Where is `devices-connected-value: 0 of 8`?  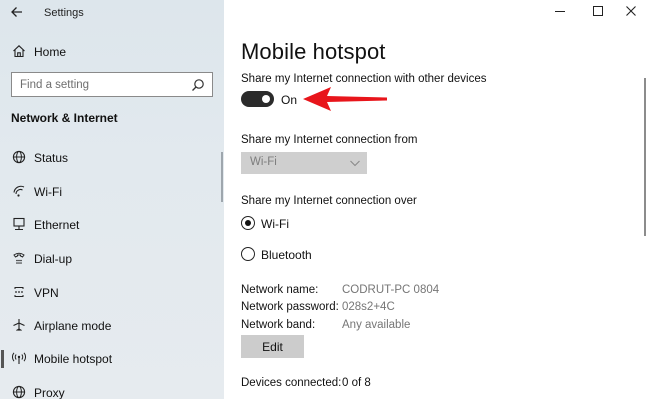
devices-connected-value: 0 of 8 is located at coordinates (356, 383).